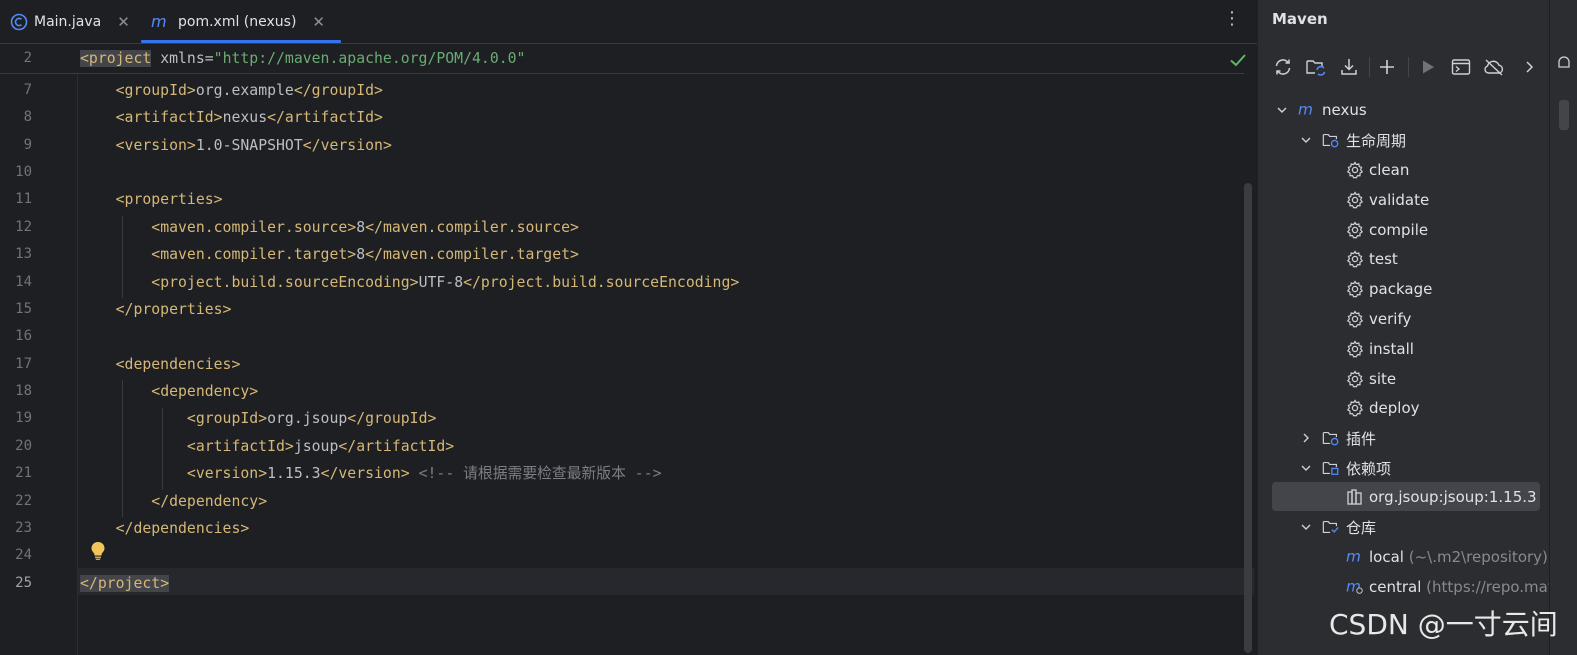 The width and height of the screenshot is (1577, 655). Describe the element at coordinates (1316, 67) in the screenshot. I see `reload-project-icon` at that location.